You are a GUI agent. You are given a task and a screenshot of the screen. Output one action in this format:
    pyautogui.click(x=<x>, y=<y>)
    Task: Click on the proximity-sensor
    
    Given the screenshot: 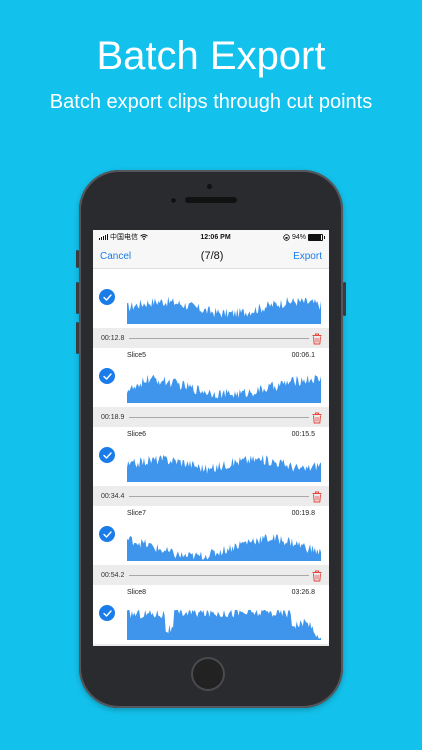 What is the action you would take?
    pyautogui.click(x=209, y=186)
    